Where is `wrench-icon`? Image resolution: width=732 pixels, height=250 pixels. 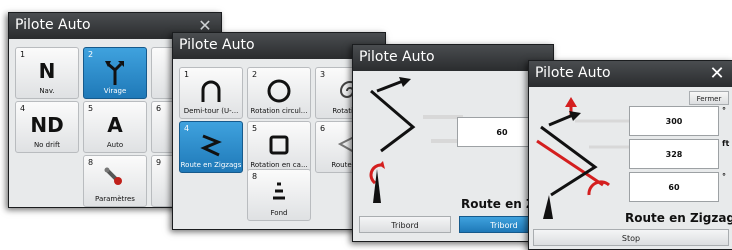
wrench-icon is located at coordinates (115, 179).